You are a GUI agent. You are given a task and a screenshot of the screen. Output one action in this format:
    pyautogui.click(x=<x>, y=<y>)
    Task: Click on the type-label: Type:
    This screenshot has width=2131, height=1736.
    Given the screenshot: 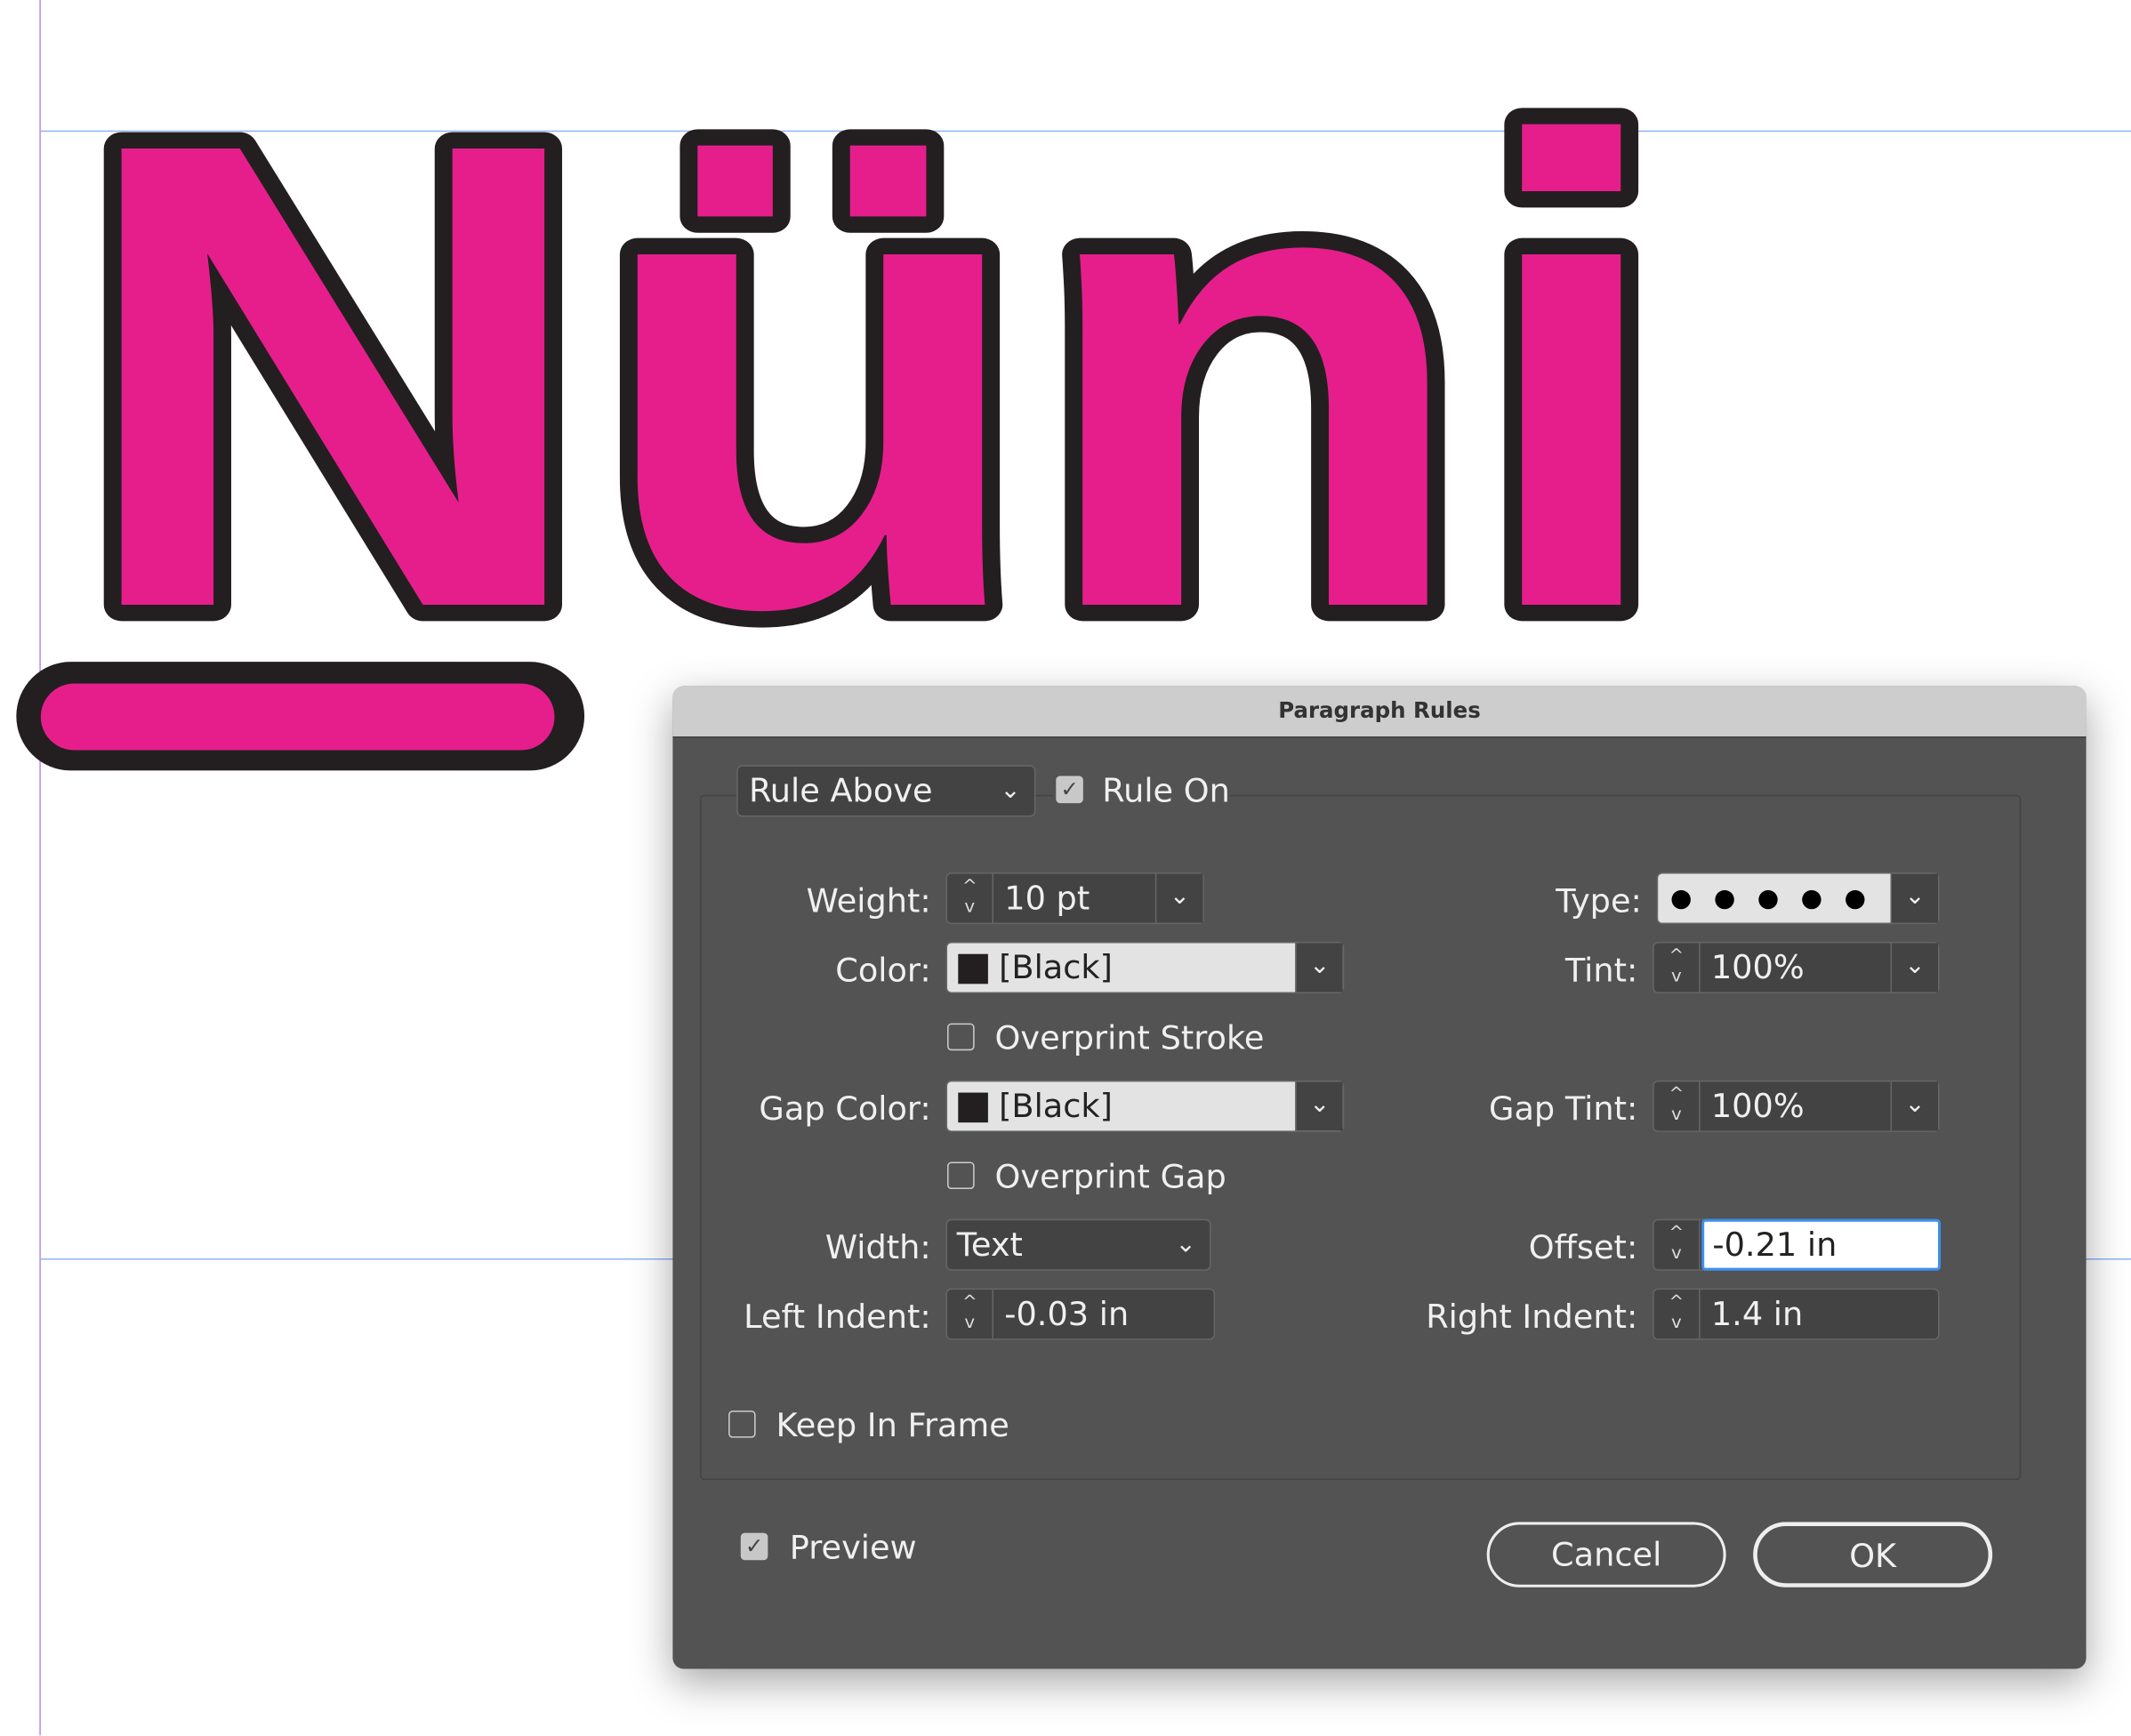 What is the action you would take?
    pyautogui.click(x=1599, y=901)
    